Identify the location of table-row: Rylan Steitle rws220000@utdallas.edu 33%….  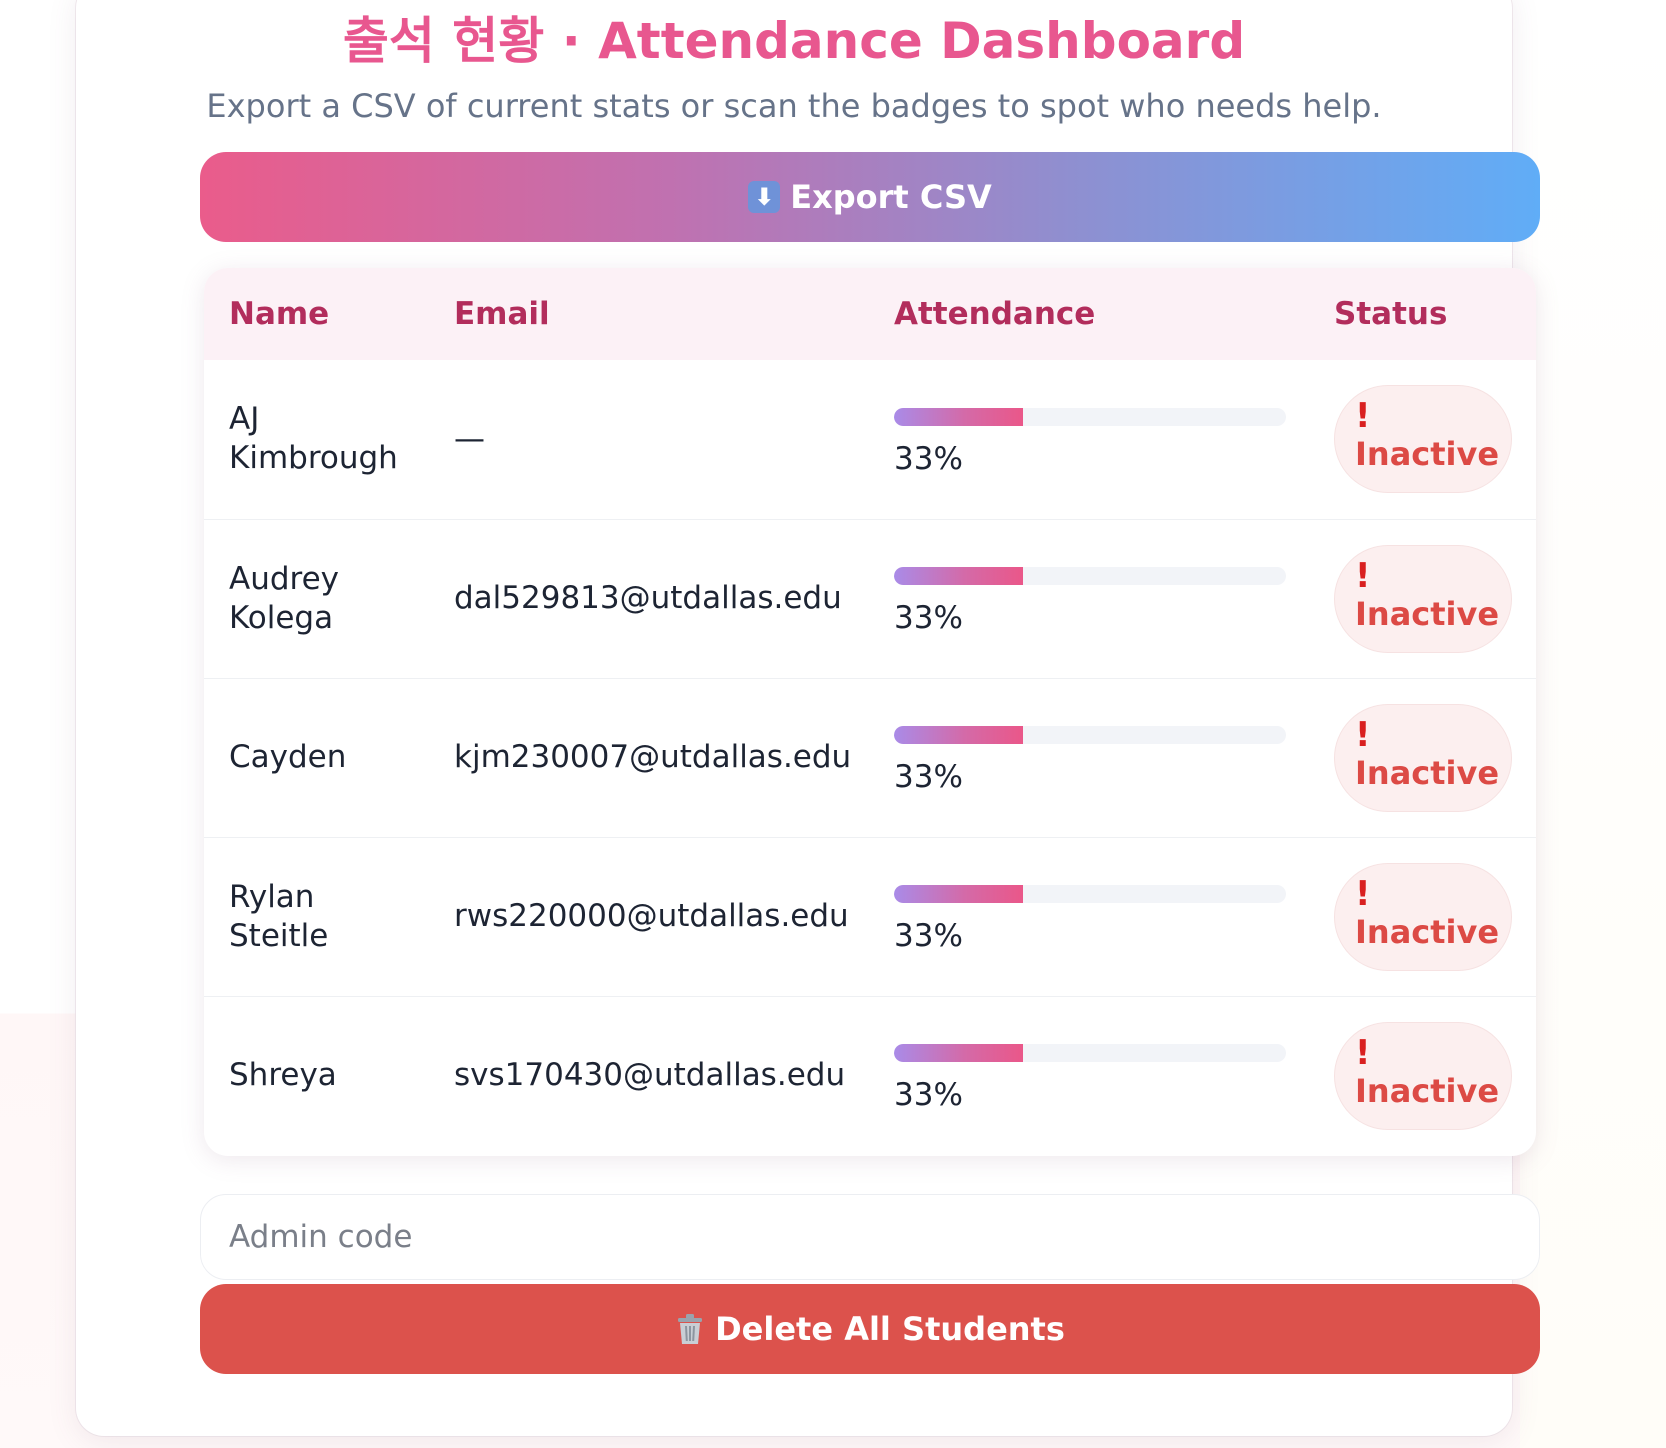
(870, 916).